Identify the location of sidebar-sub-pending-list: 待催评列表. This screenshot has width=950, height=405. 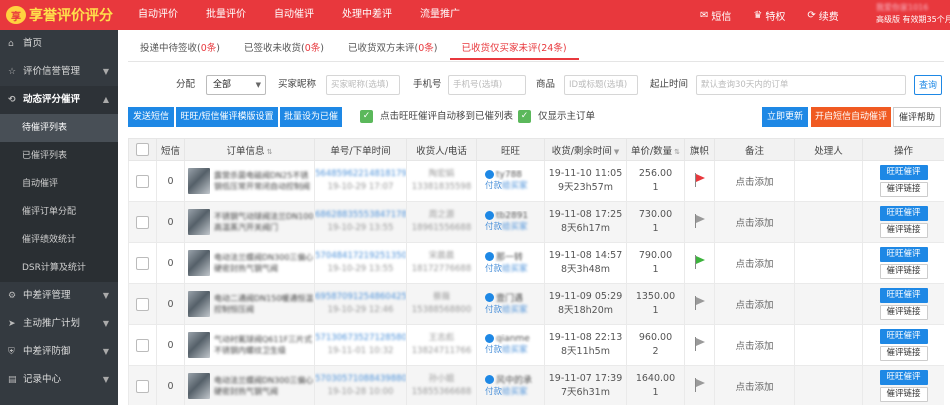
(59, 128).